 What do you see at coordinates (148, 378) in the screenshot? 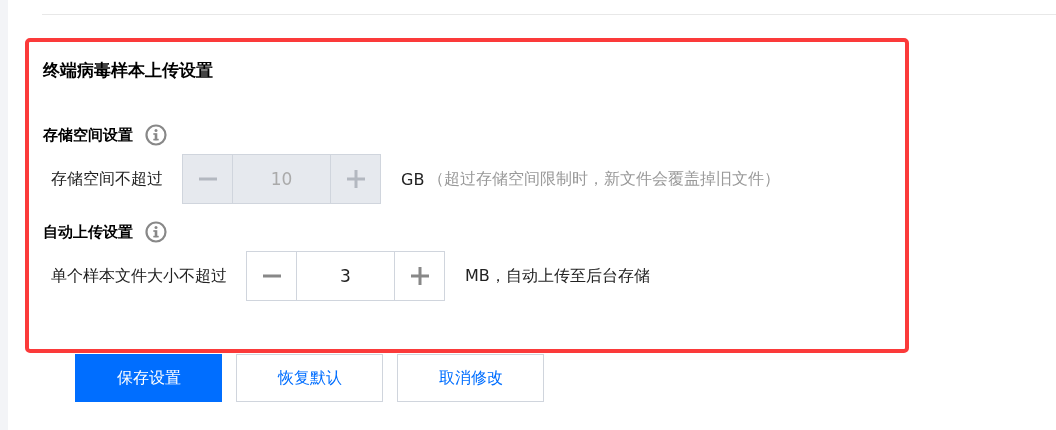
I see `action-button: 保存设置` at bounding box center [148, 378].